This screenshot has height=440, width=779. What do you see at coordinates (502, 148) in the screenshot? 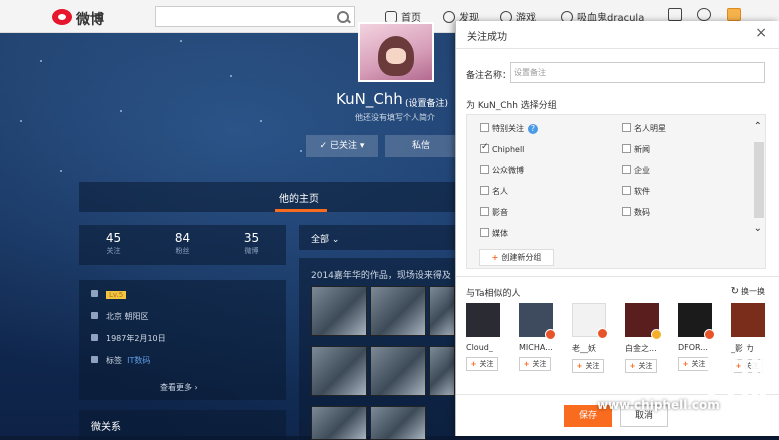
I see `group-checkbox-chiphell: Chiphell` at bounding box center [502, 148].